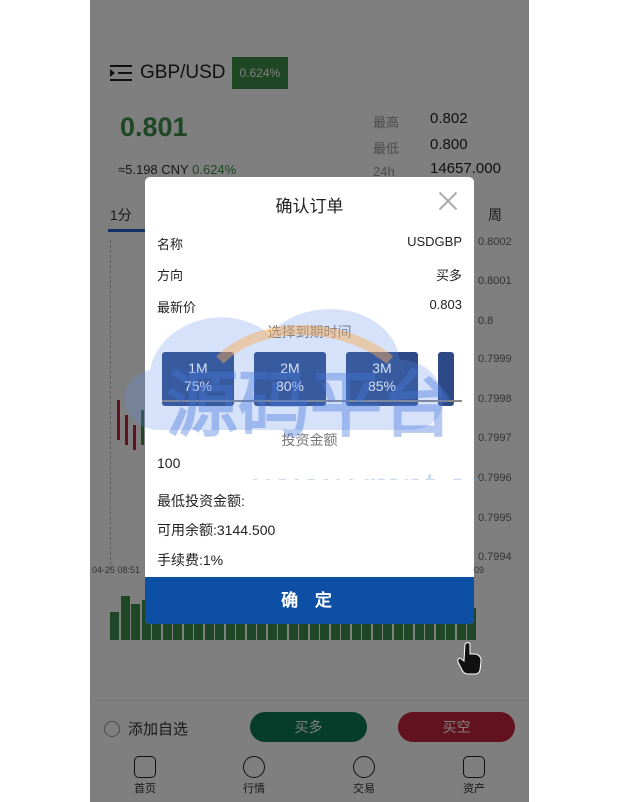  I want to click on modal-title: 确认订单, so click(309, 206).